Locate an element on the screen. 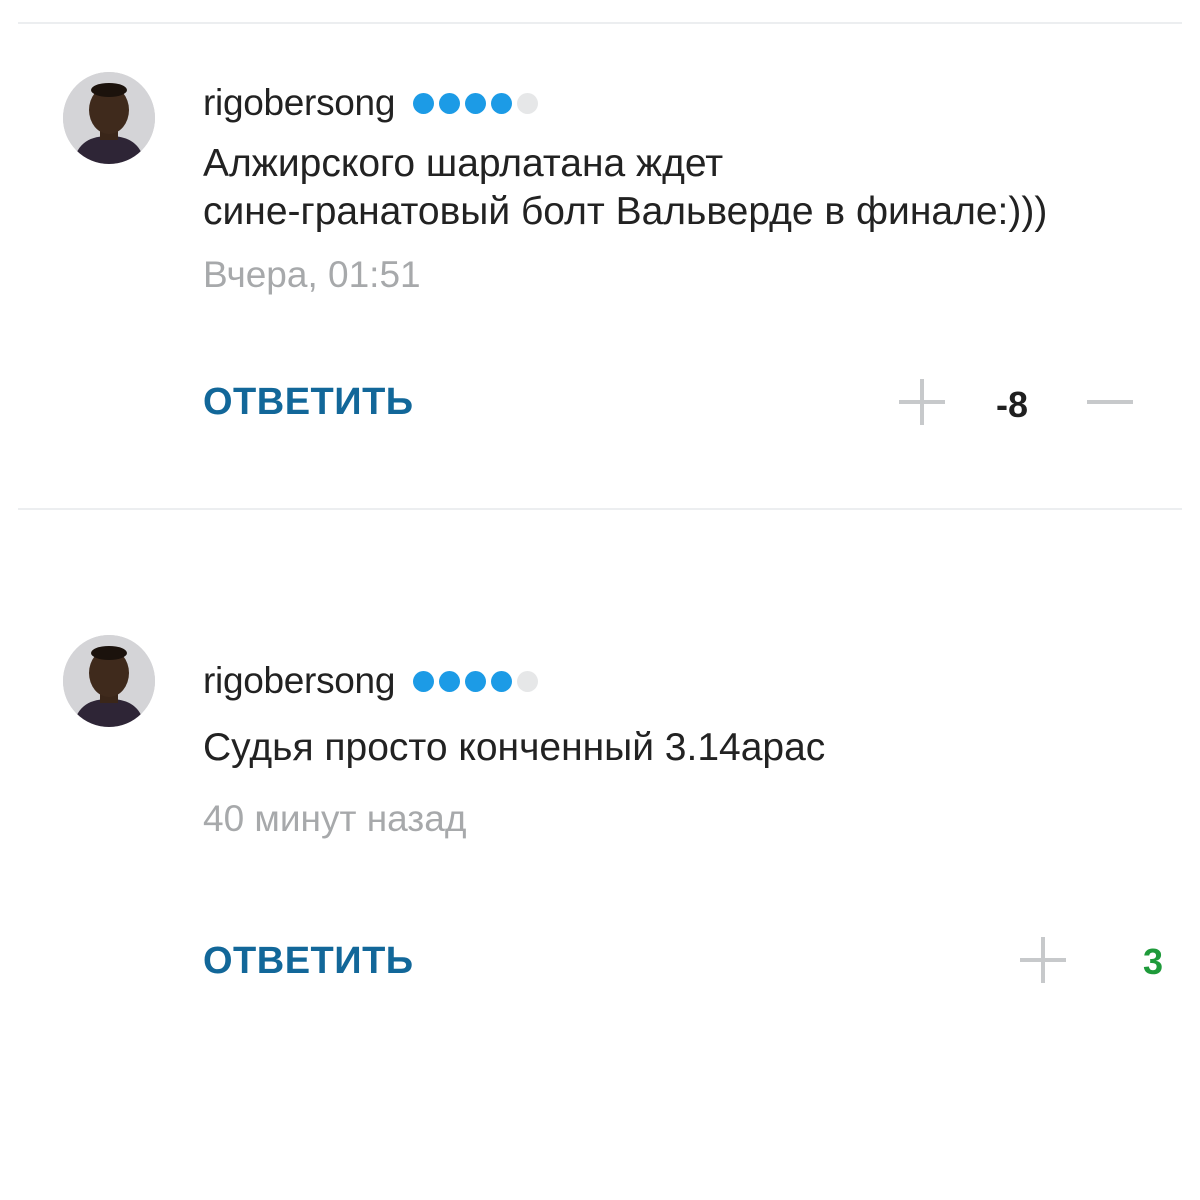 The image size is (1200, 1200). rating-dot-empty is located at coordinates (528, 681).